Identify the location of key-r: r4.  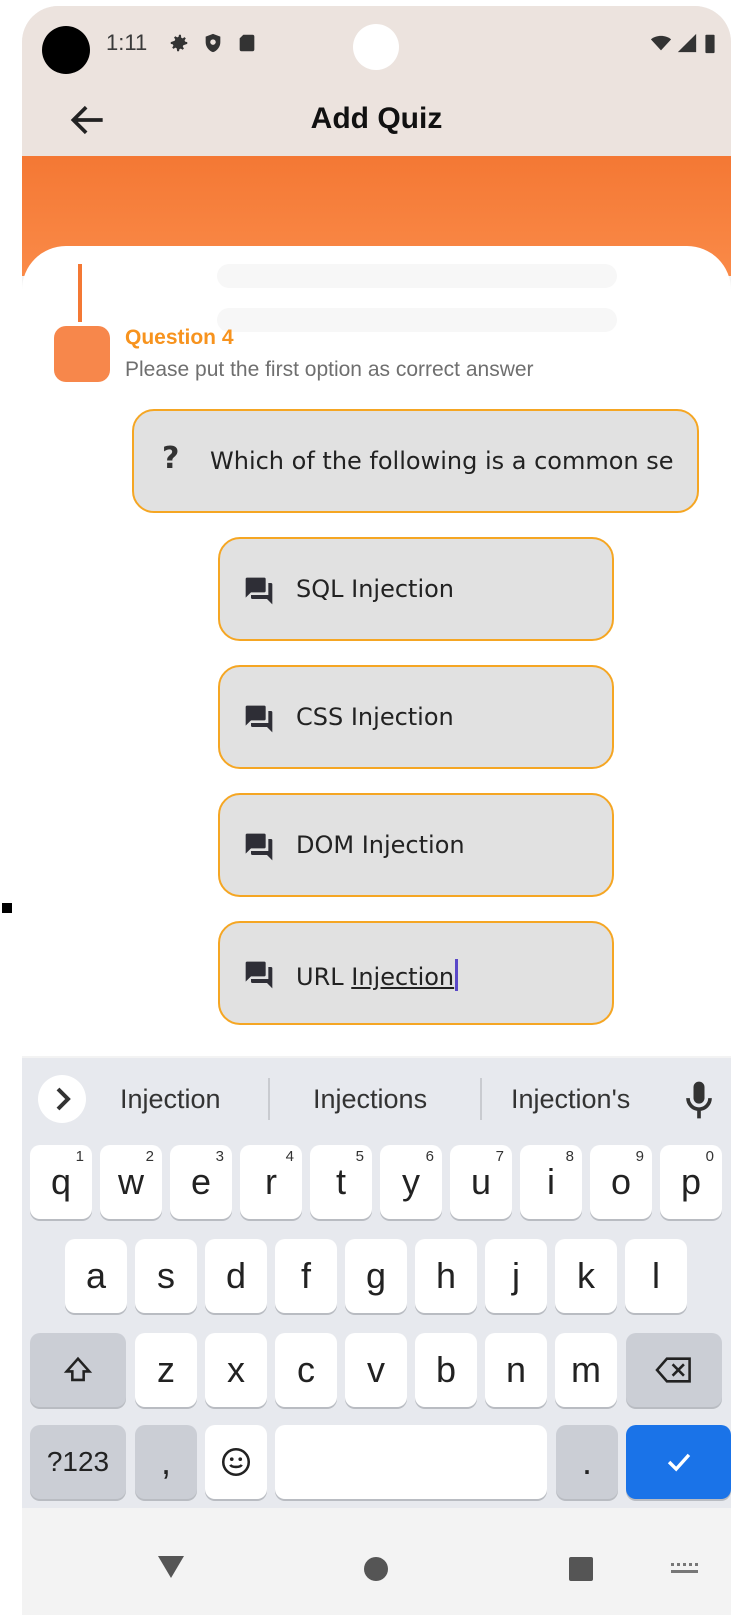
(271, 1182).